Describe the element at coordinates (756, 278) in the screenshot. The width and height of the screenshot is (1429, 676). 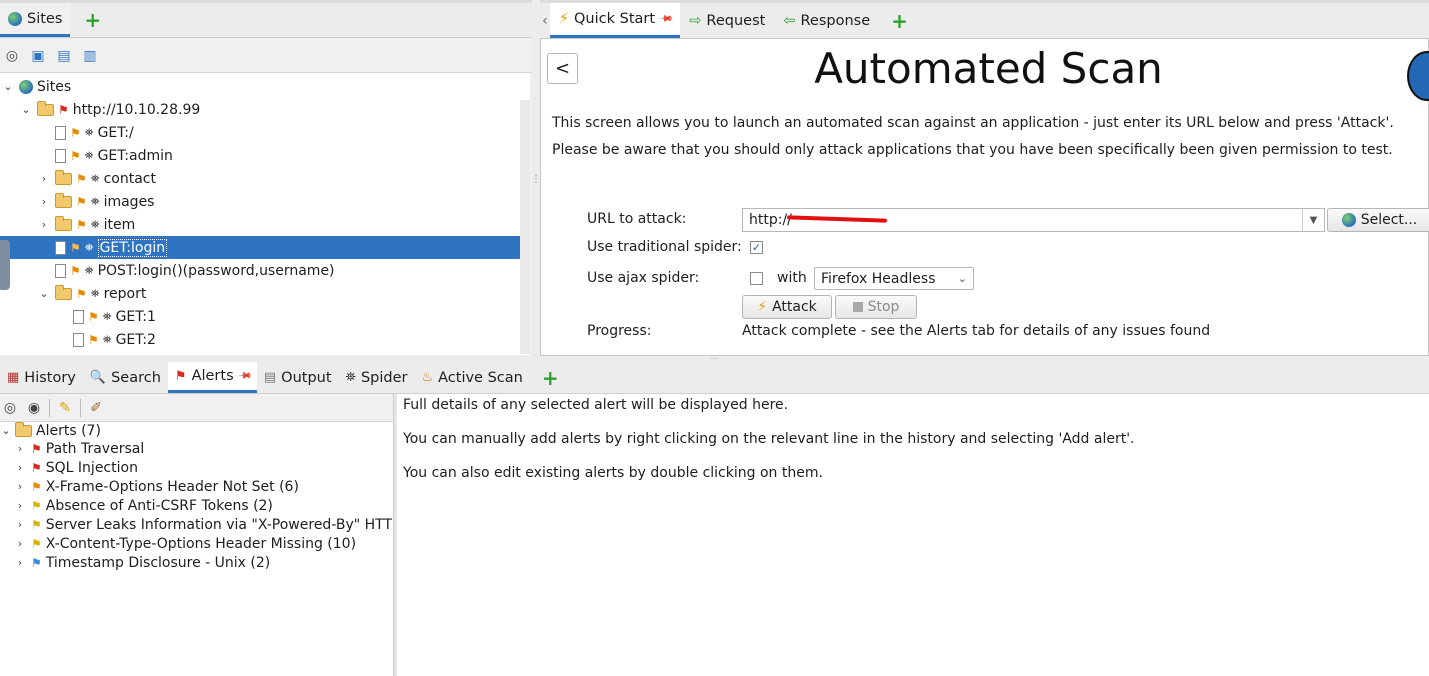
I see `ajax-spider-checkbox` at that location.